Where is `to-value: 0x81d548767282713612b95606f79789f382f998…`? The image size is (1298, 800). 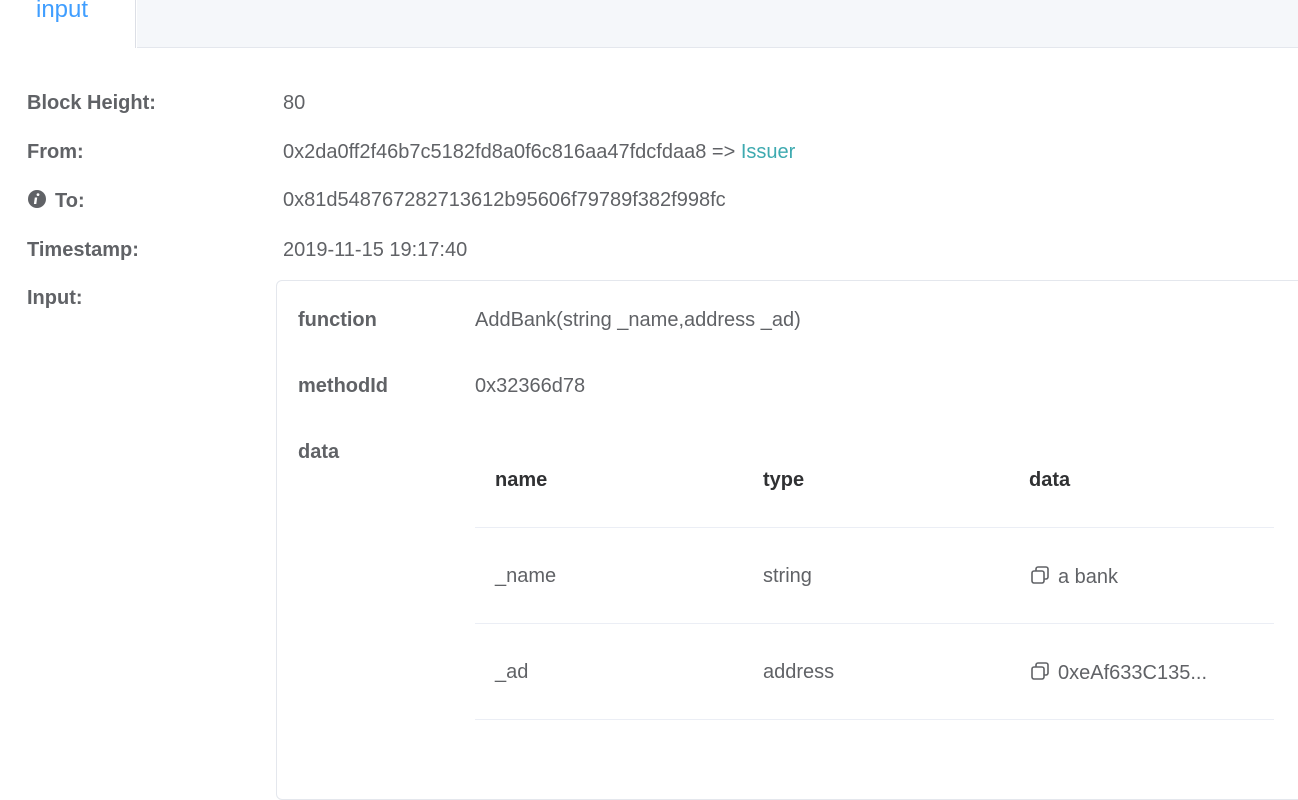 to-value: 0x81d548767282713612b95606f79789f382f998… is located at coordinates (504, 200).